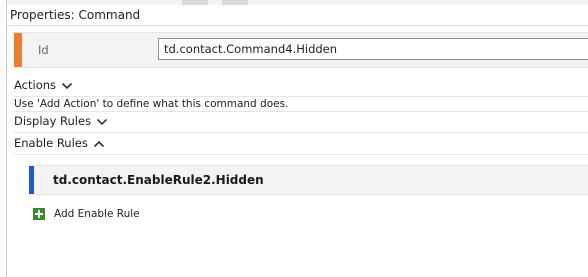 The image size is (588, 277). I want to click on id-input, so click(373, 49).